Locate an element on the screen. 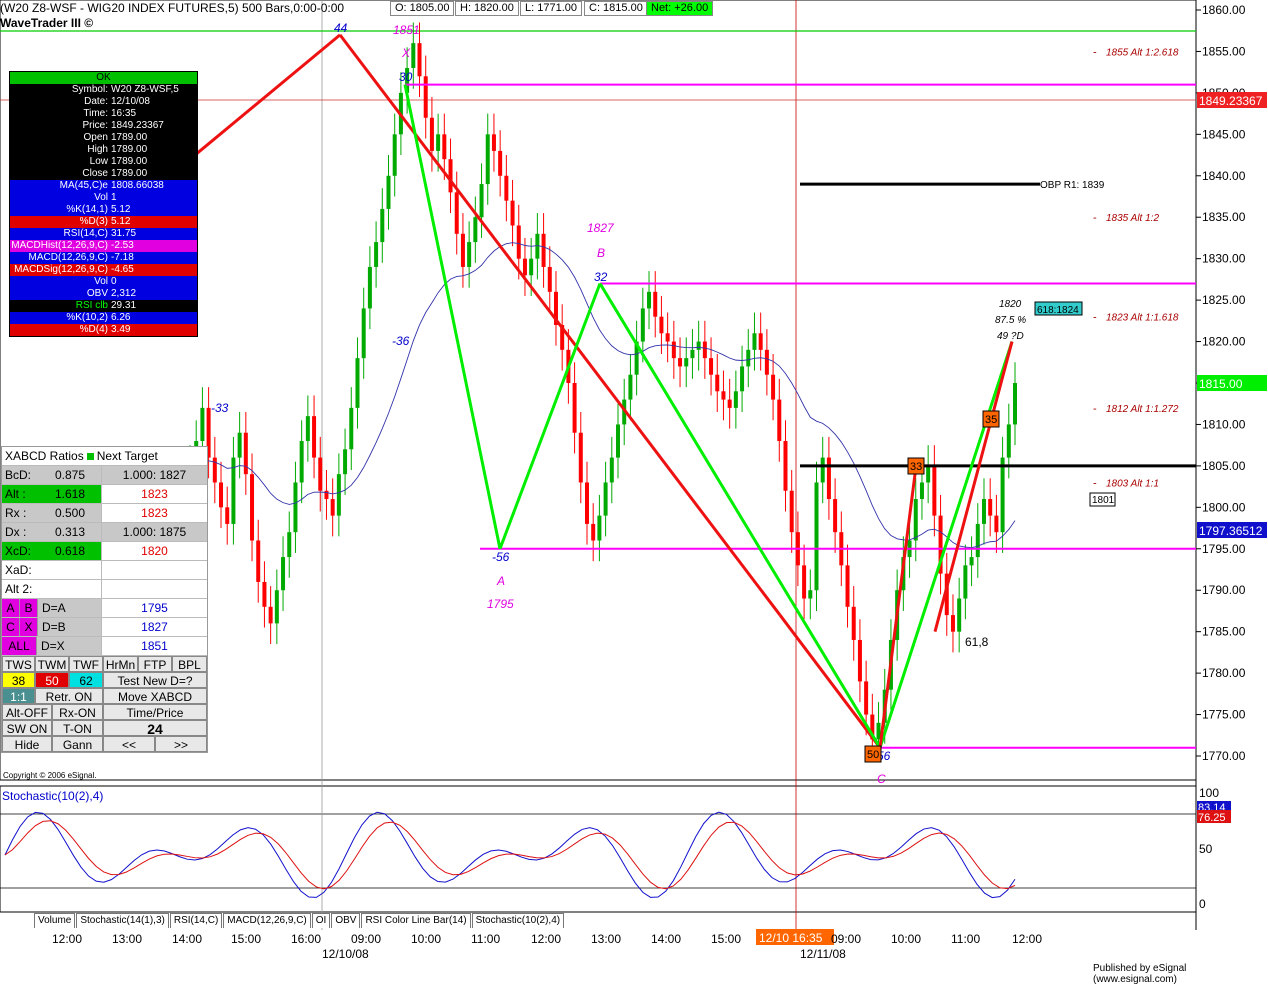 The image size is (1268, 985). one-to-one-button: 1:1 is located at coordinates (18, 696).